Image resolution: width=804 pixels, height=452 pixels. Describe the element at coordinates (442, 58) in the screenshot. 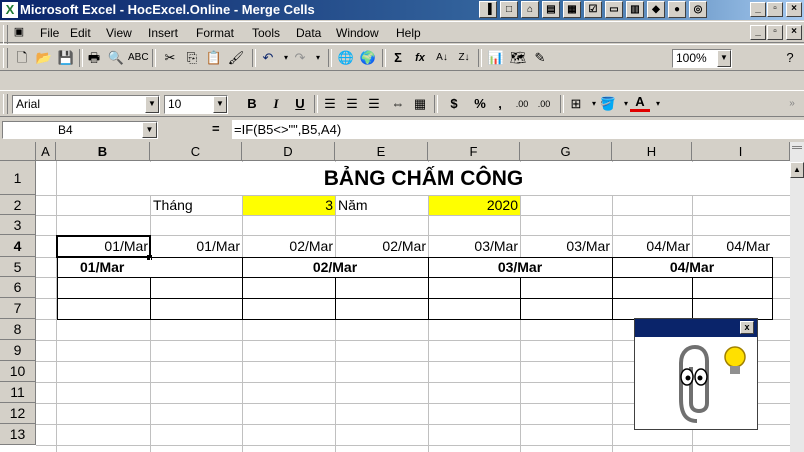

I see `sort-ascending-icon: A↓` at that location.